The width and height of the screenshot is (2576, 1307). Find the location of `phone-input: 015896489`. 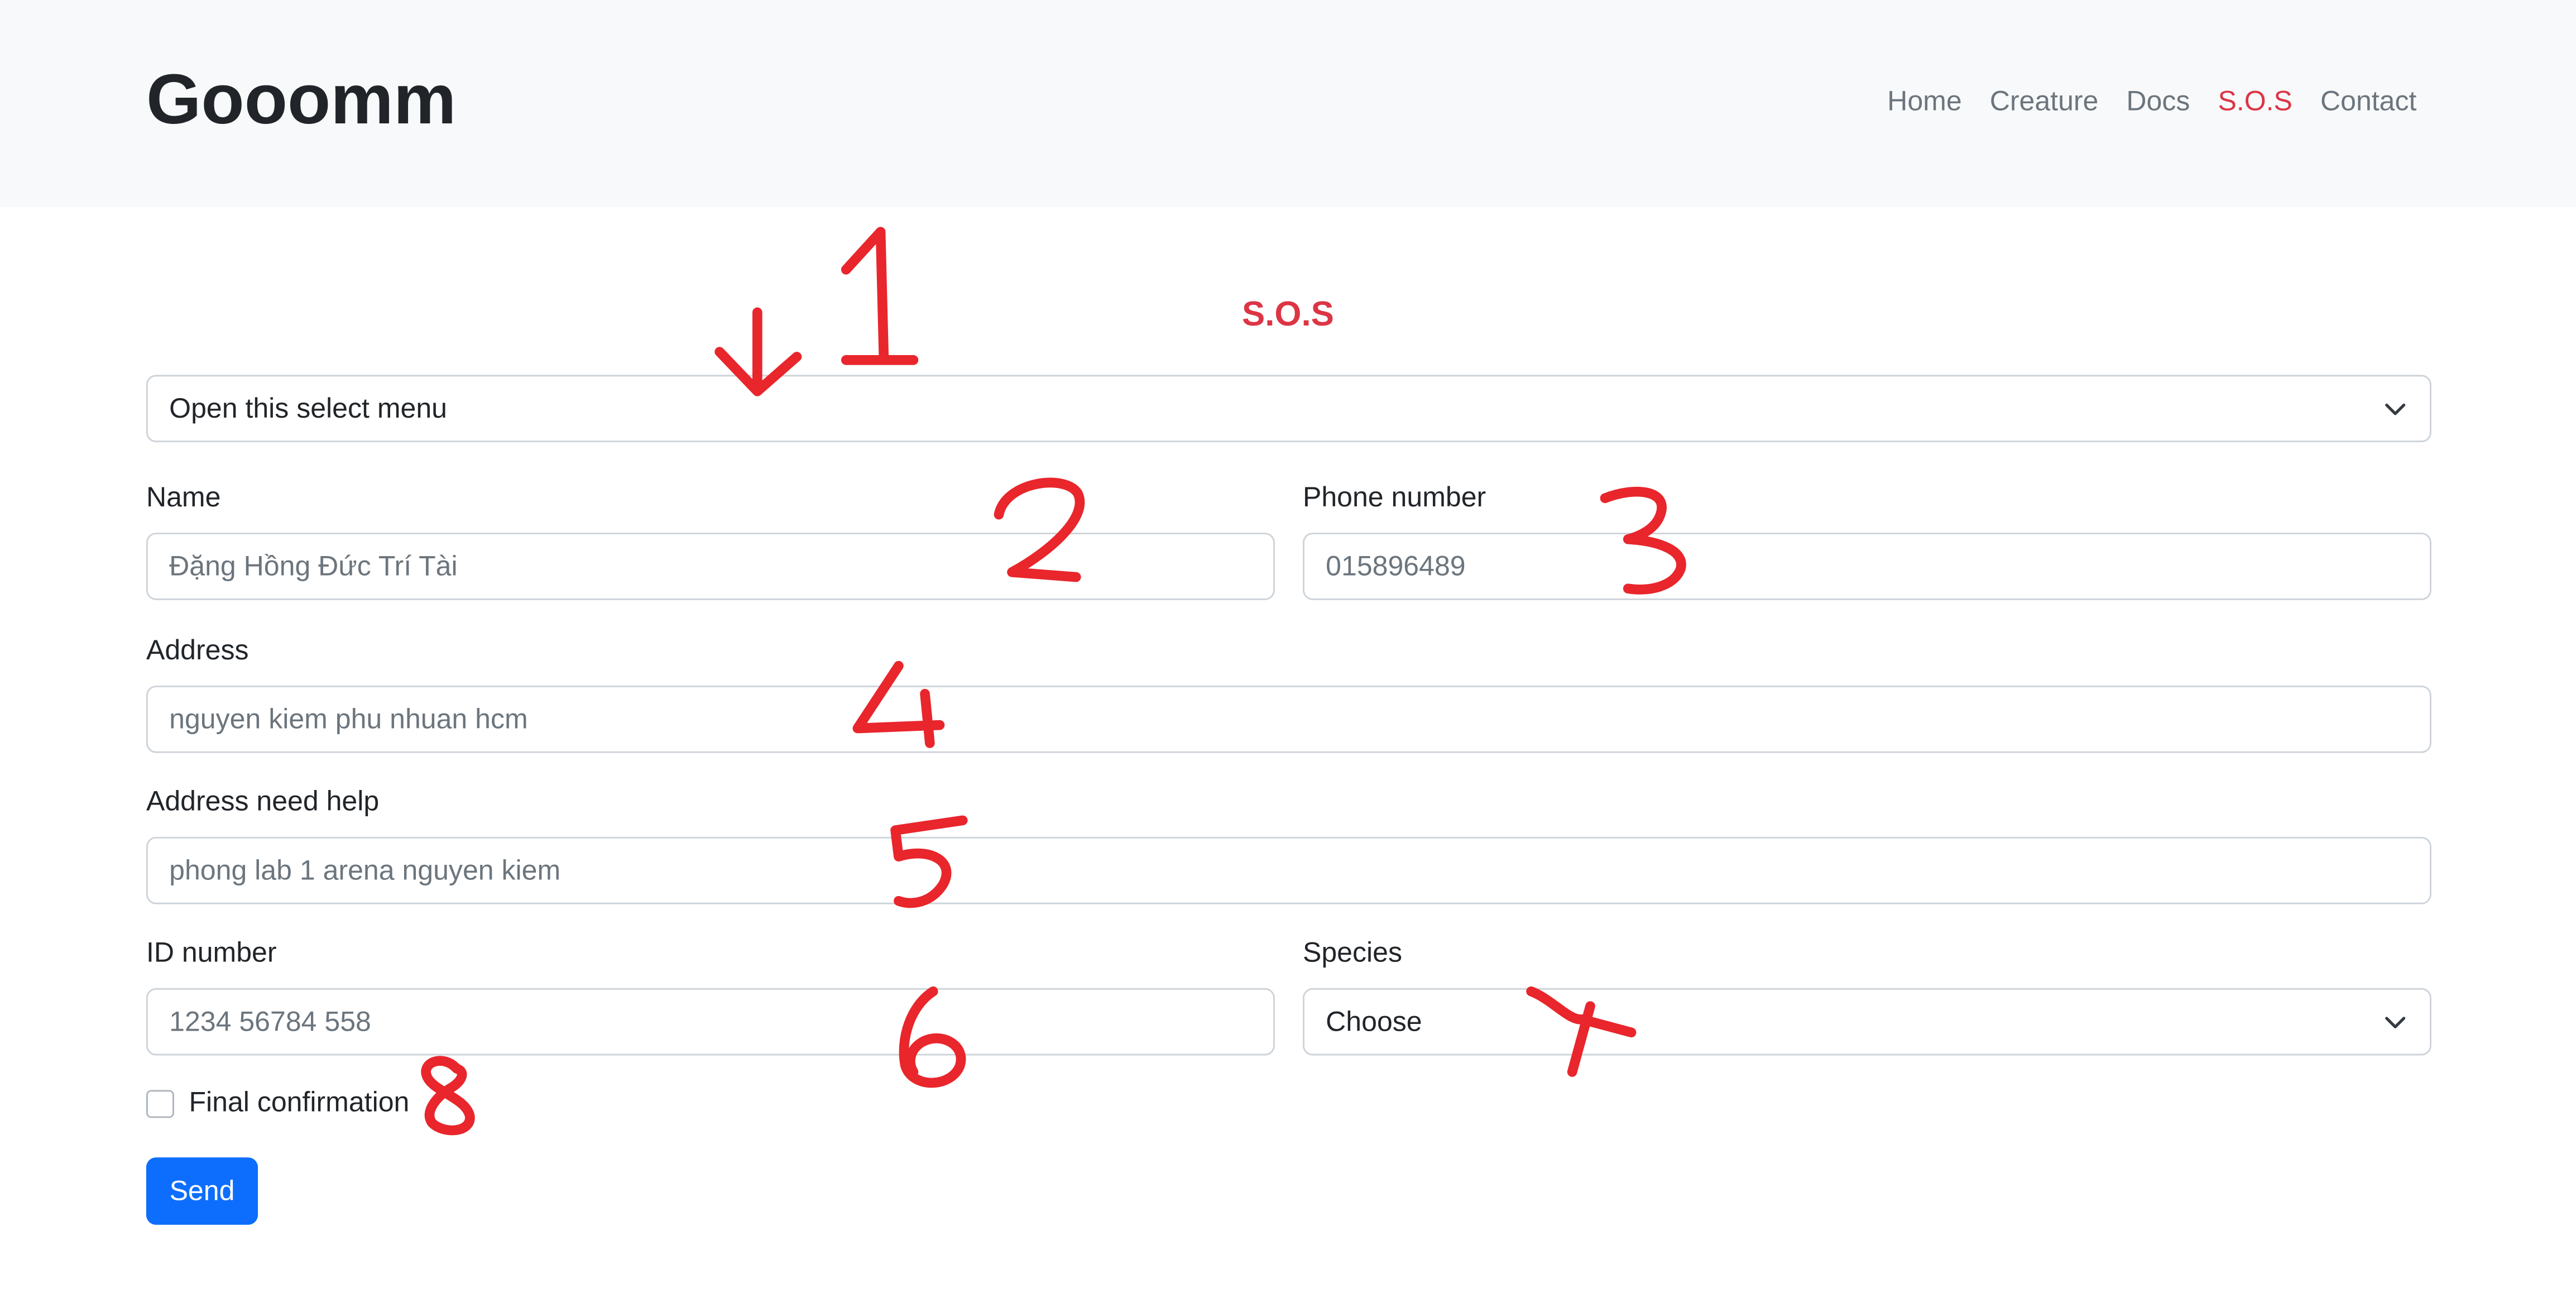

phone-input: 015896489 is located at coordinates (1866, 566).